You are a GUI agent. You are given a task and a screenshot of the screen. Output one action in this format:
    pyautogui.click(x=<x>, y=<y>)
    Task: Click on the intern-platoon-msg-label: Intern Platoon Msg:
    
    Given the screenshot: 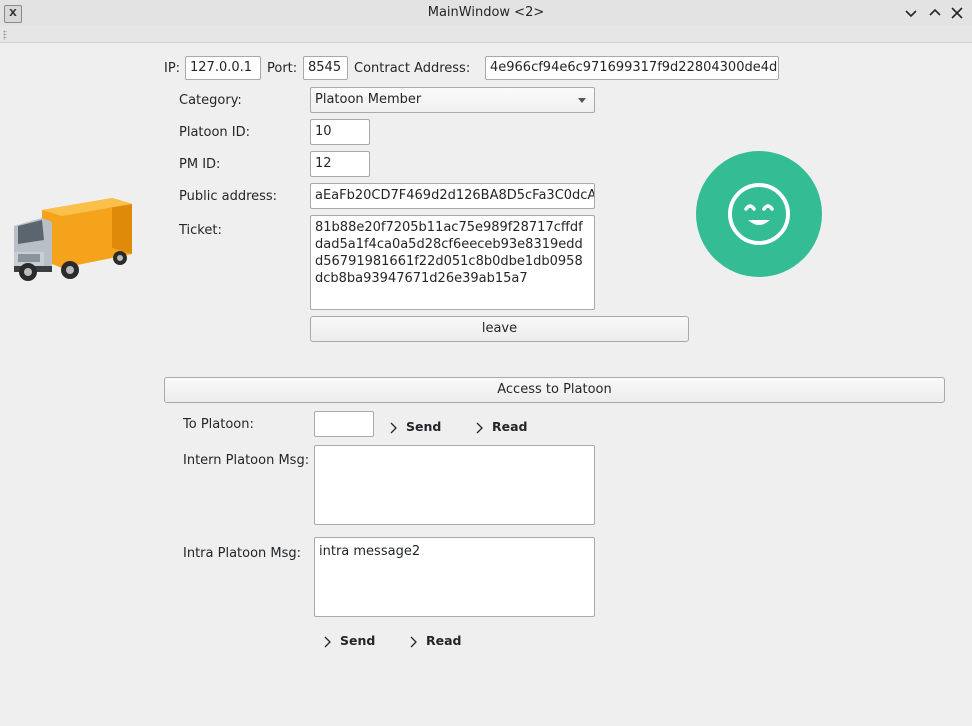 What is the action you would take?
    pyautogui.click(x=246, y=460)
    